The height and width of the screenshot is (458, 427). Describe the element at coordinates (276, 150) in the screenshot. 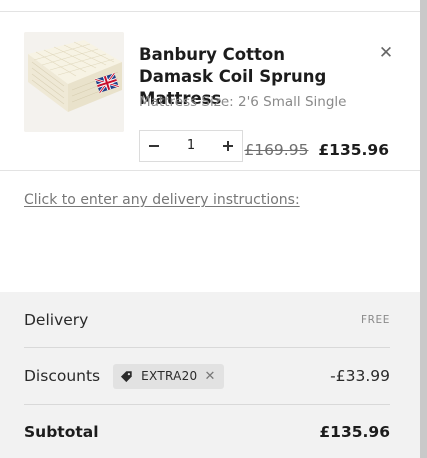

I see `original-price: £169.95` at that location.